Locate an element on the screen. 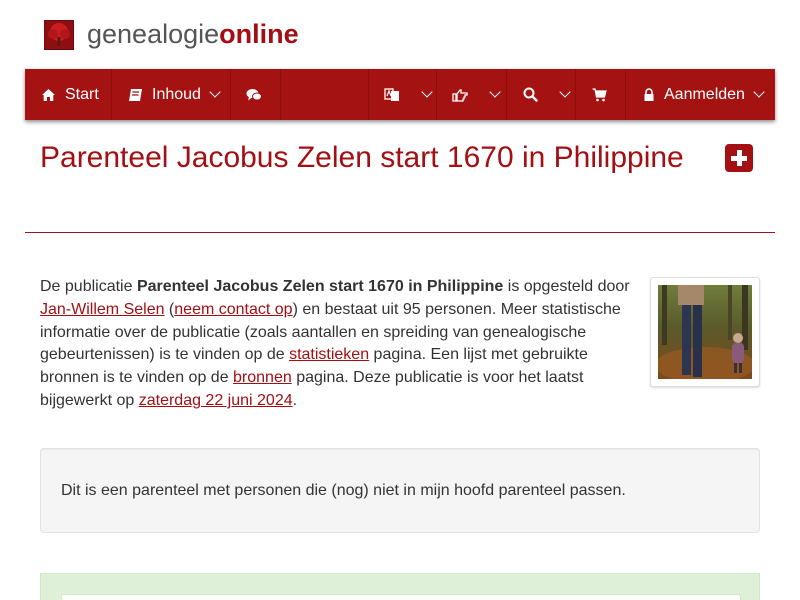 Image resolution: width=800 pixels, height=600 pixels. nav-inhoud-label: Inhoud is located at coordinates (176, 94).